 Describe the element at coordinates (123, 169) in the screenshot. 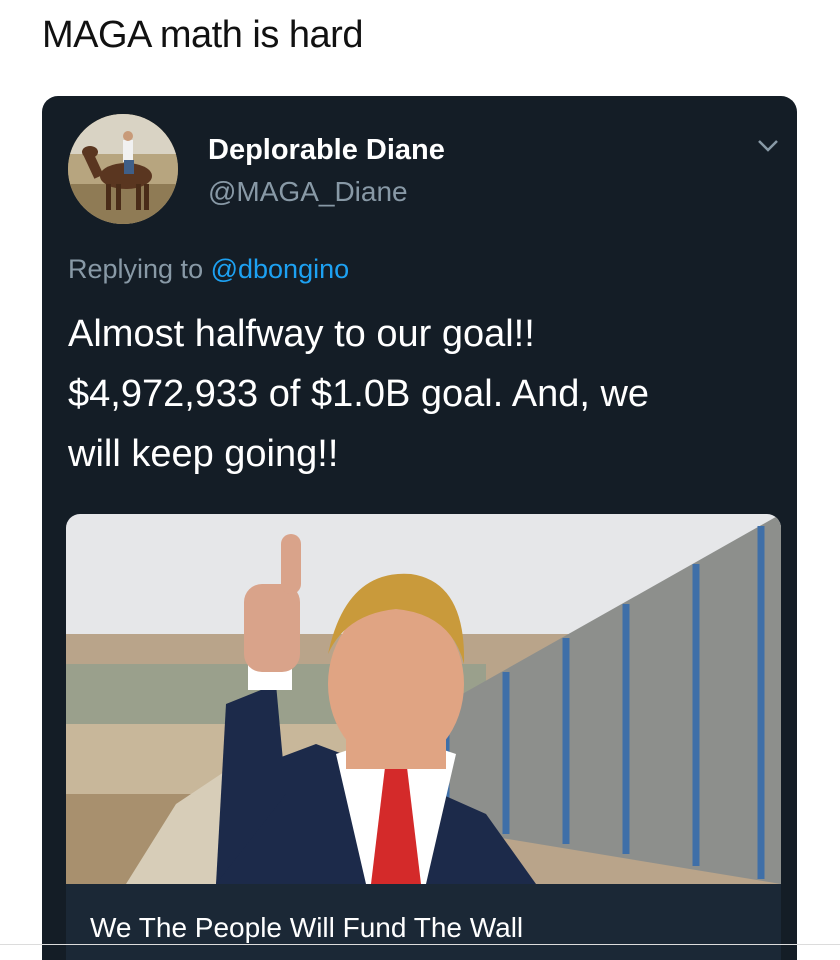

I see `avatar` at that location.